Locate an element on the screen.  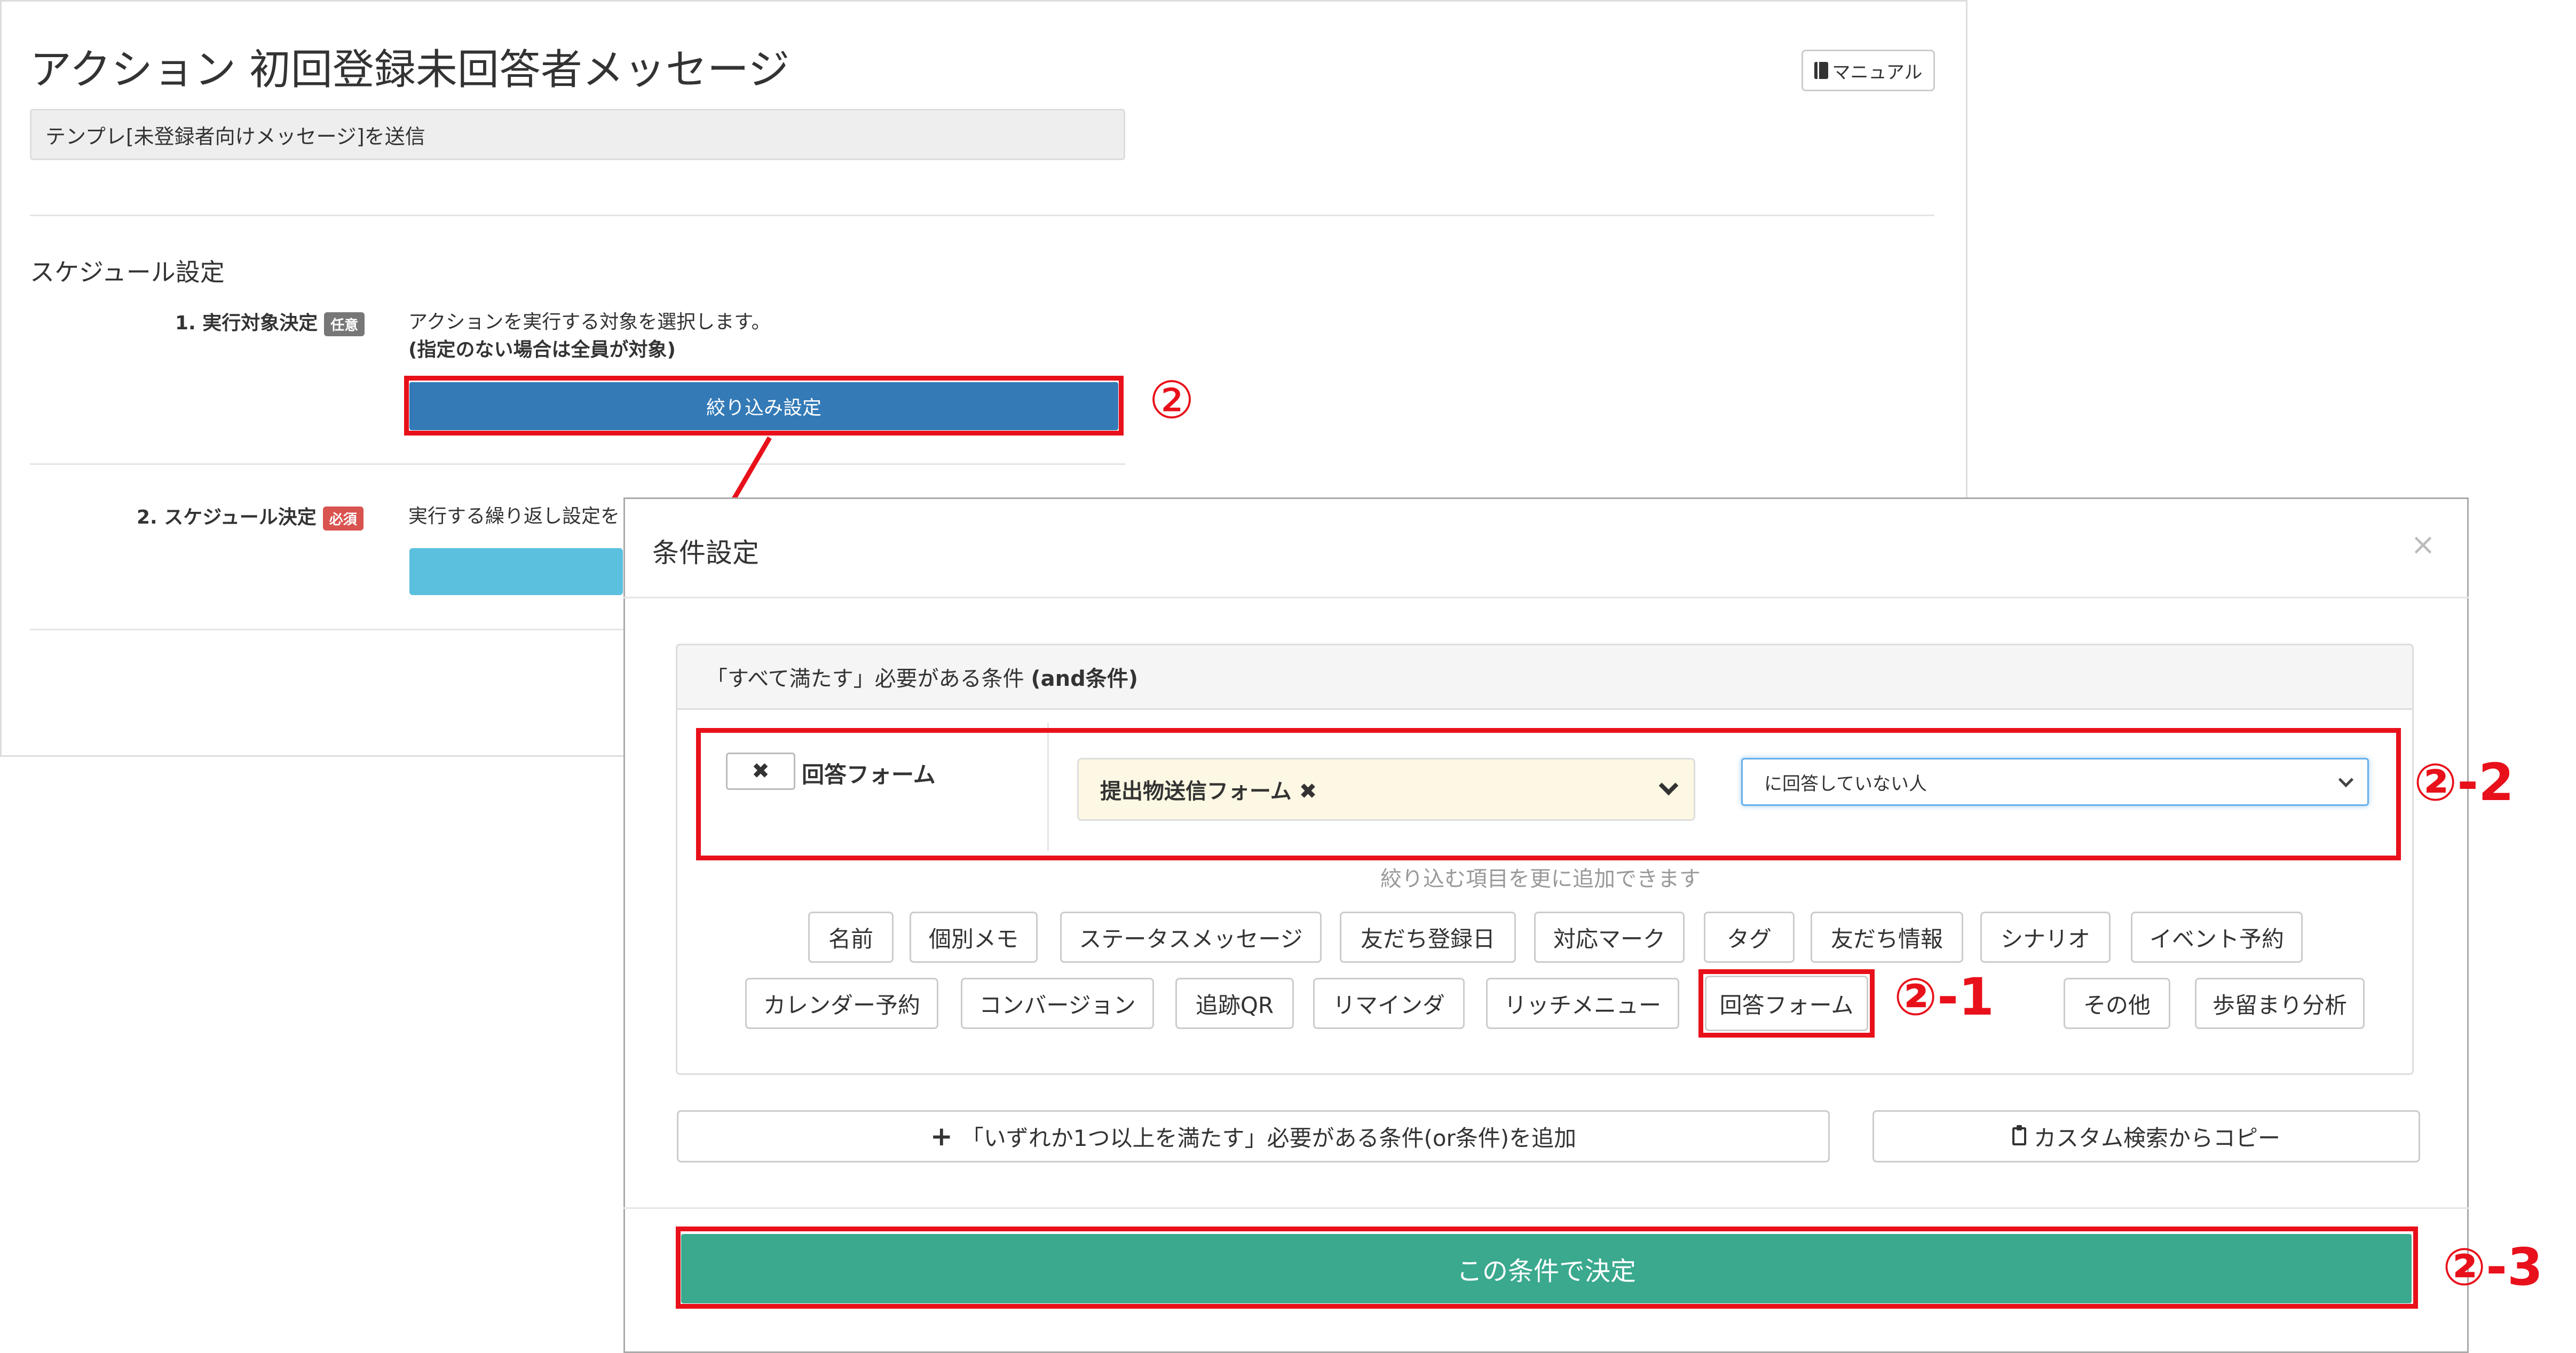
callout-2: ② is located at coordinates (1172, 400).